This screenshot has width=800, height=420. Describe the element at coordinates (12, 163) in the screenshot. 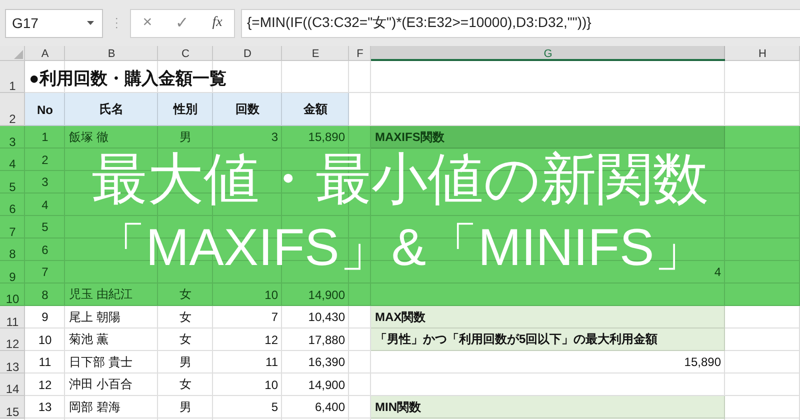

I see `row-number: 4` at that location.